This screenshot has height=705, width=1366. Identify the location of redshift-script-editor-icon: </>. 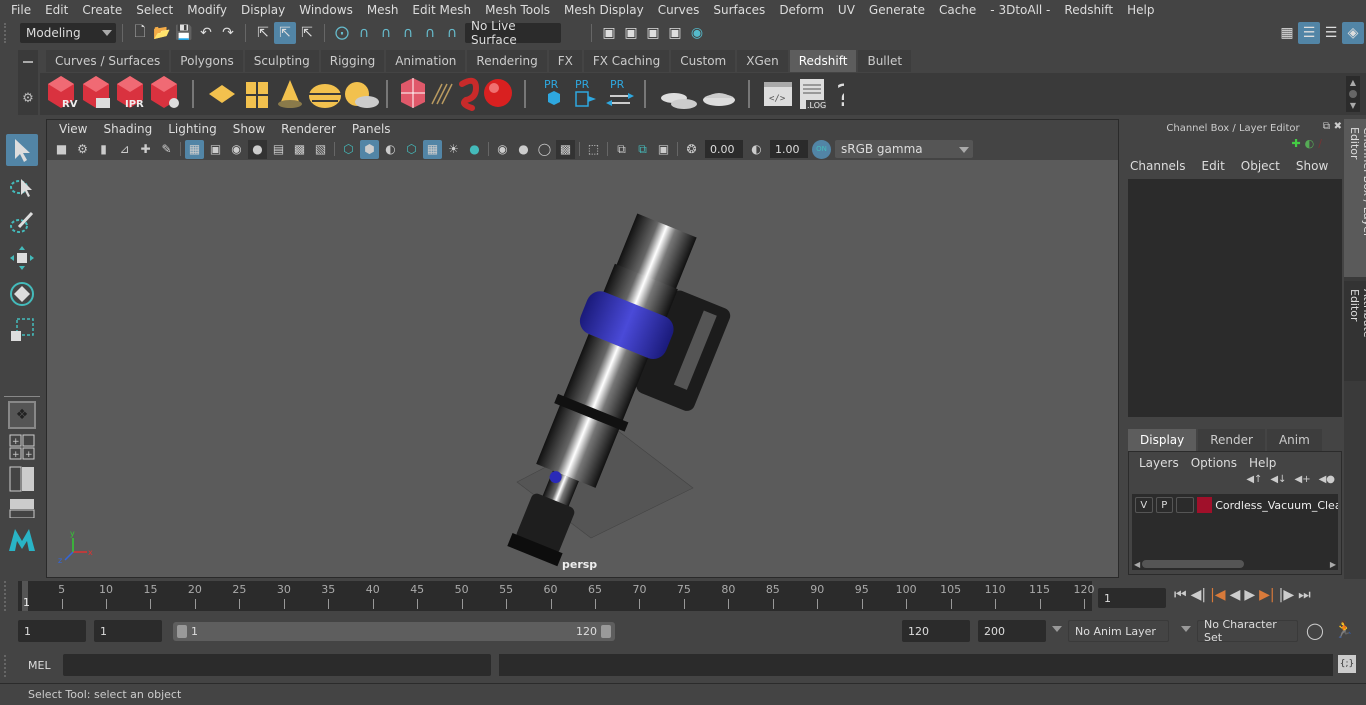
(778, 94).